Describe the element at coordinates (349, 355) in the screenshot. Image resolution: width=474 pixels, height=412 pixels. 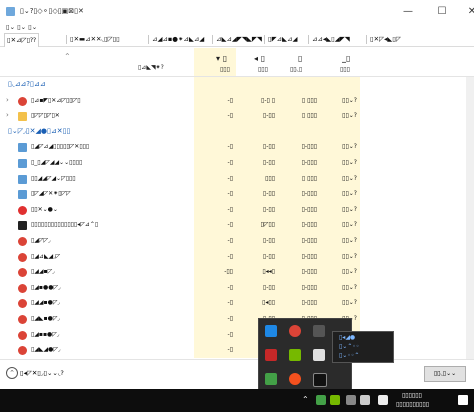
I see `tooltip-line-3: ▯⌄◦◦⌃` at that location.